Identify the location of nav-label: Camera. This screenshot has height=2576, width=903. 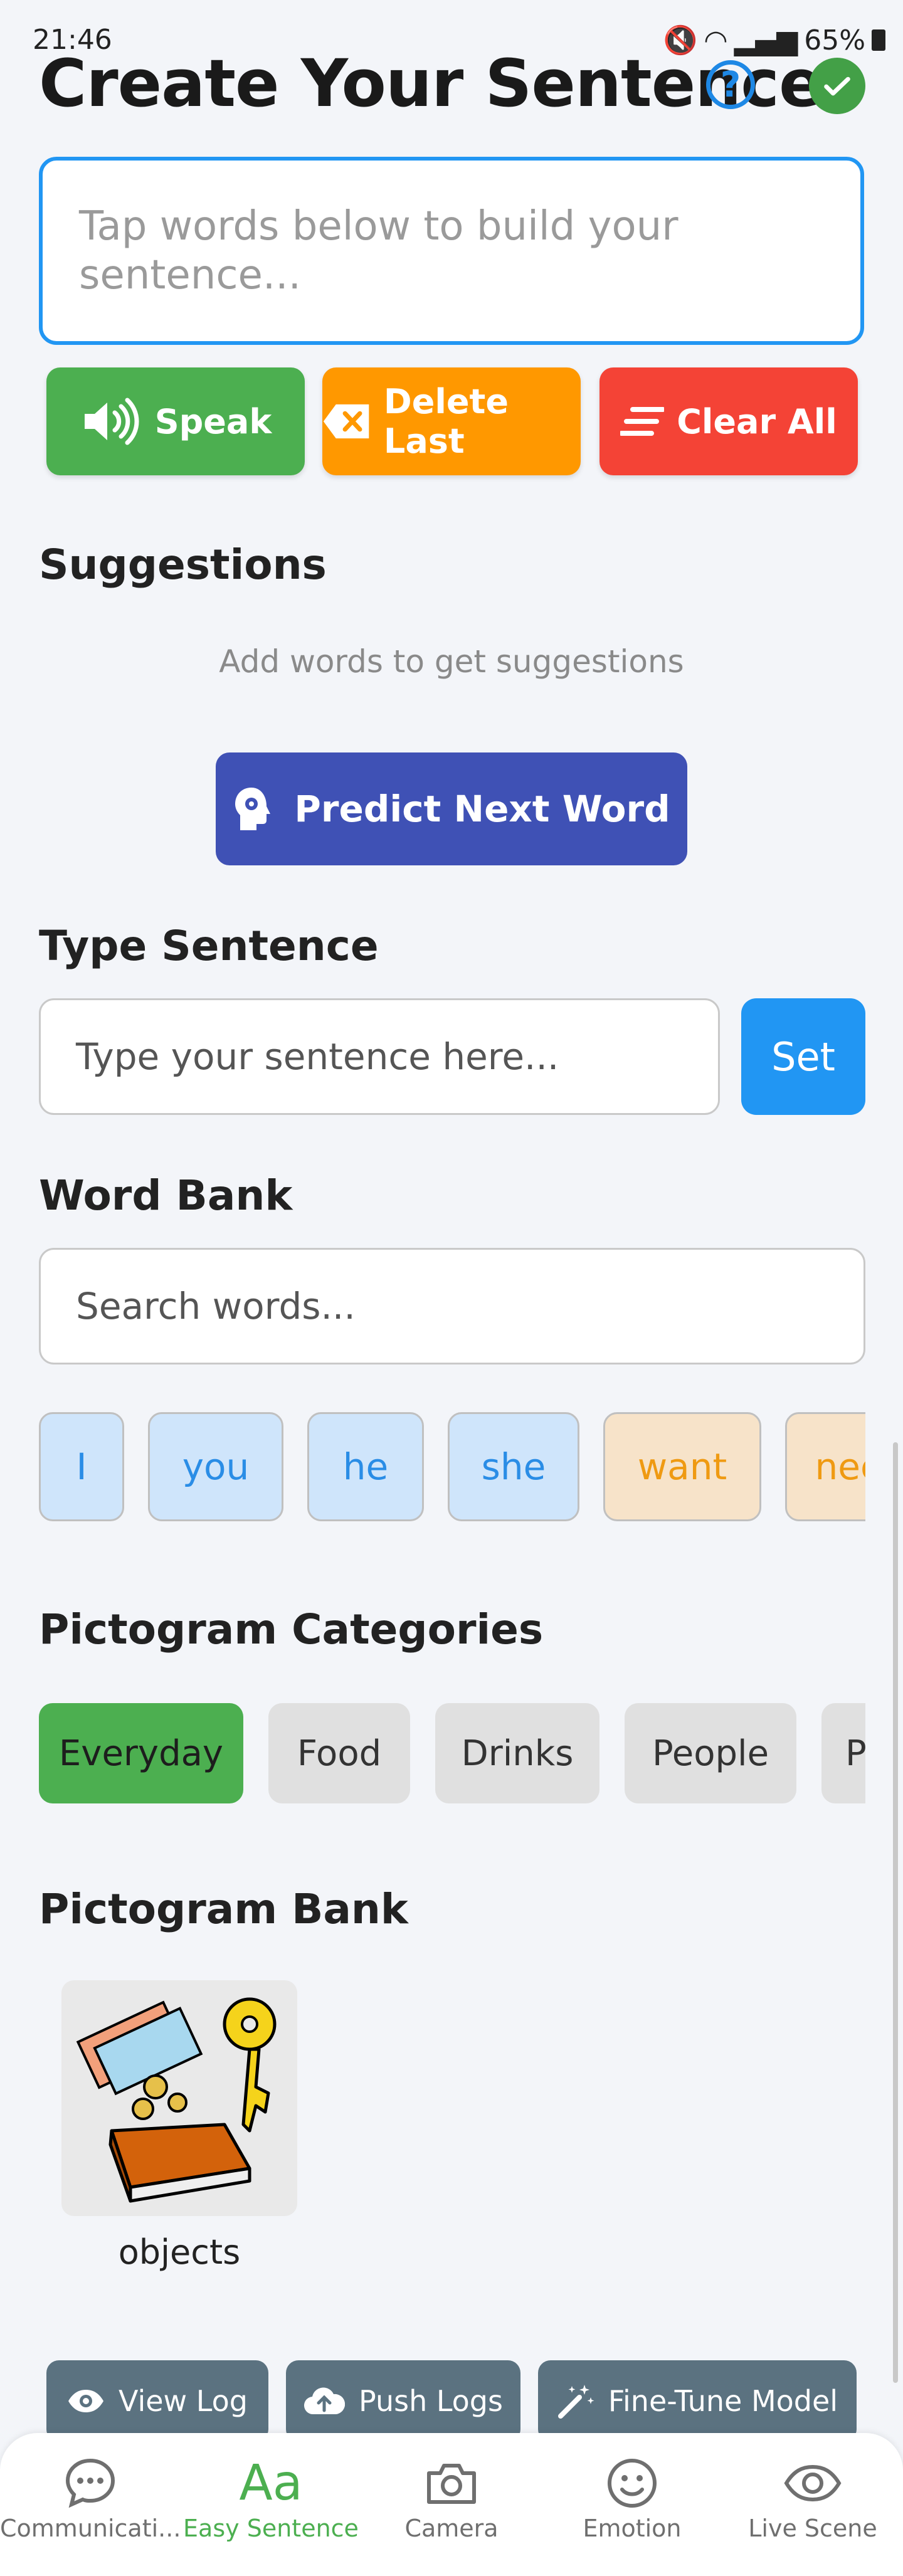
(451, 2528).